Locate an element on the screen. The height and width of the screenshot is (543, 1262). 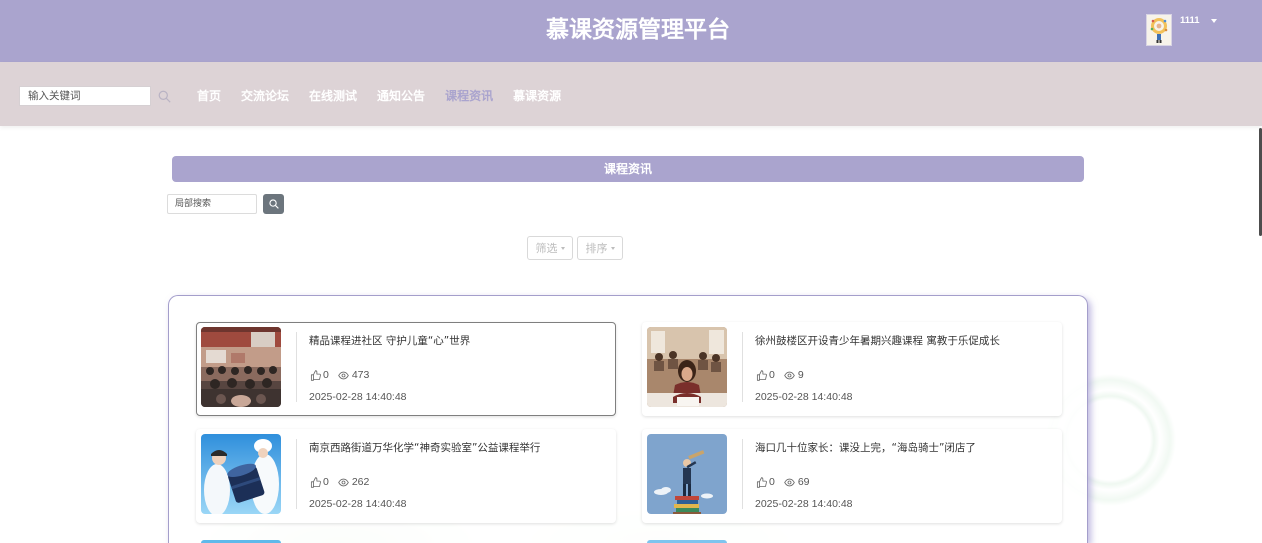
main-nav: 首页 交流论坛 在线测试 通知公告 课程资讯 慕课资源 is located at coordinates (379, 96).